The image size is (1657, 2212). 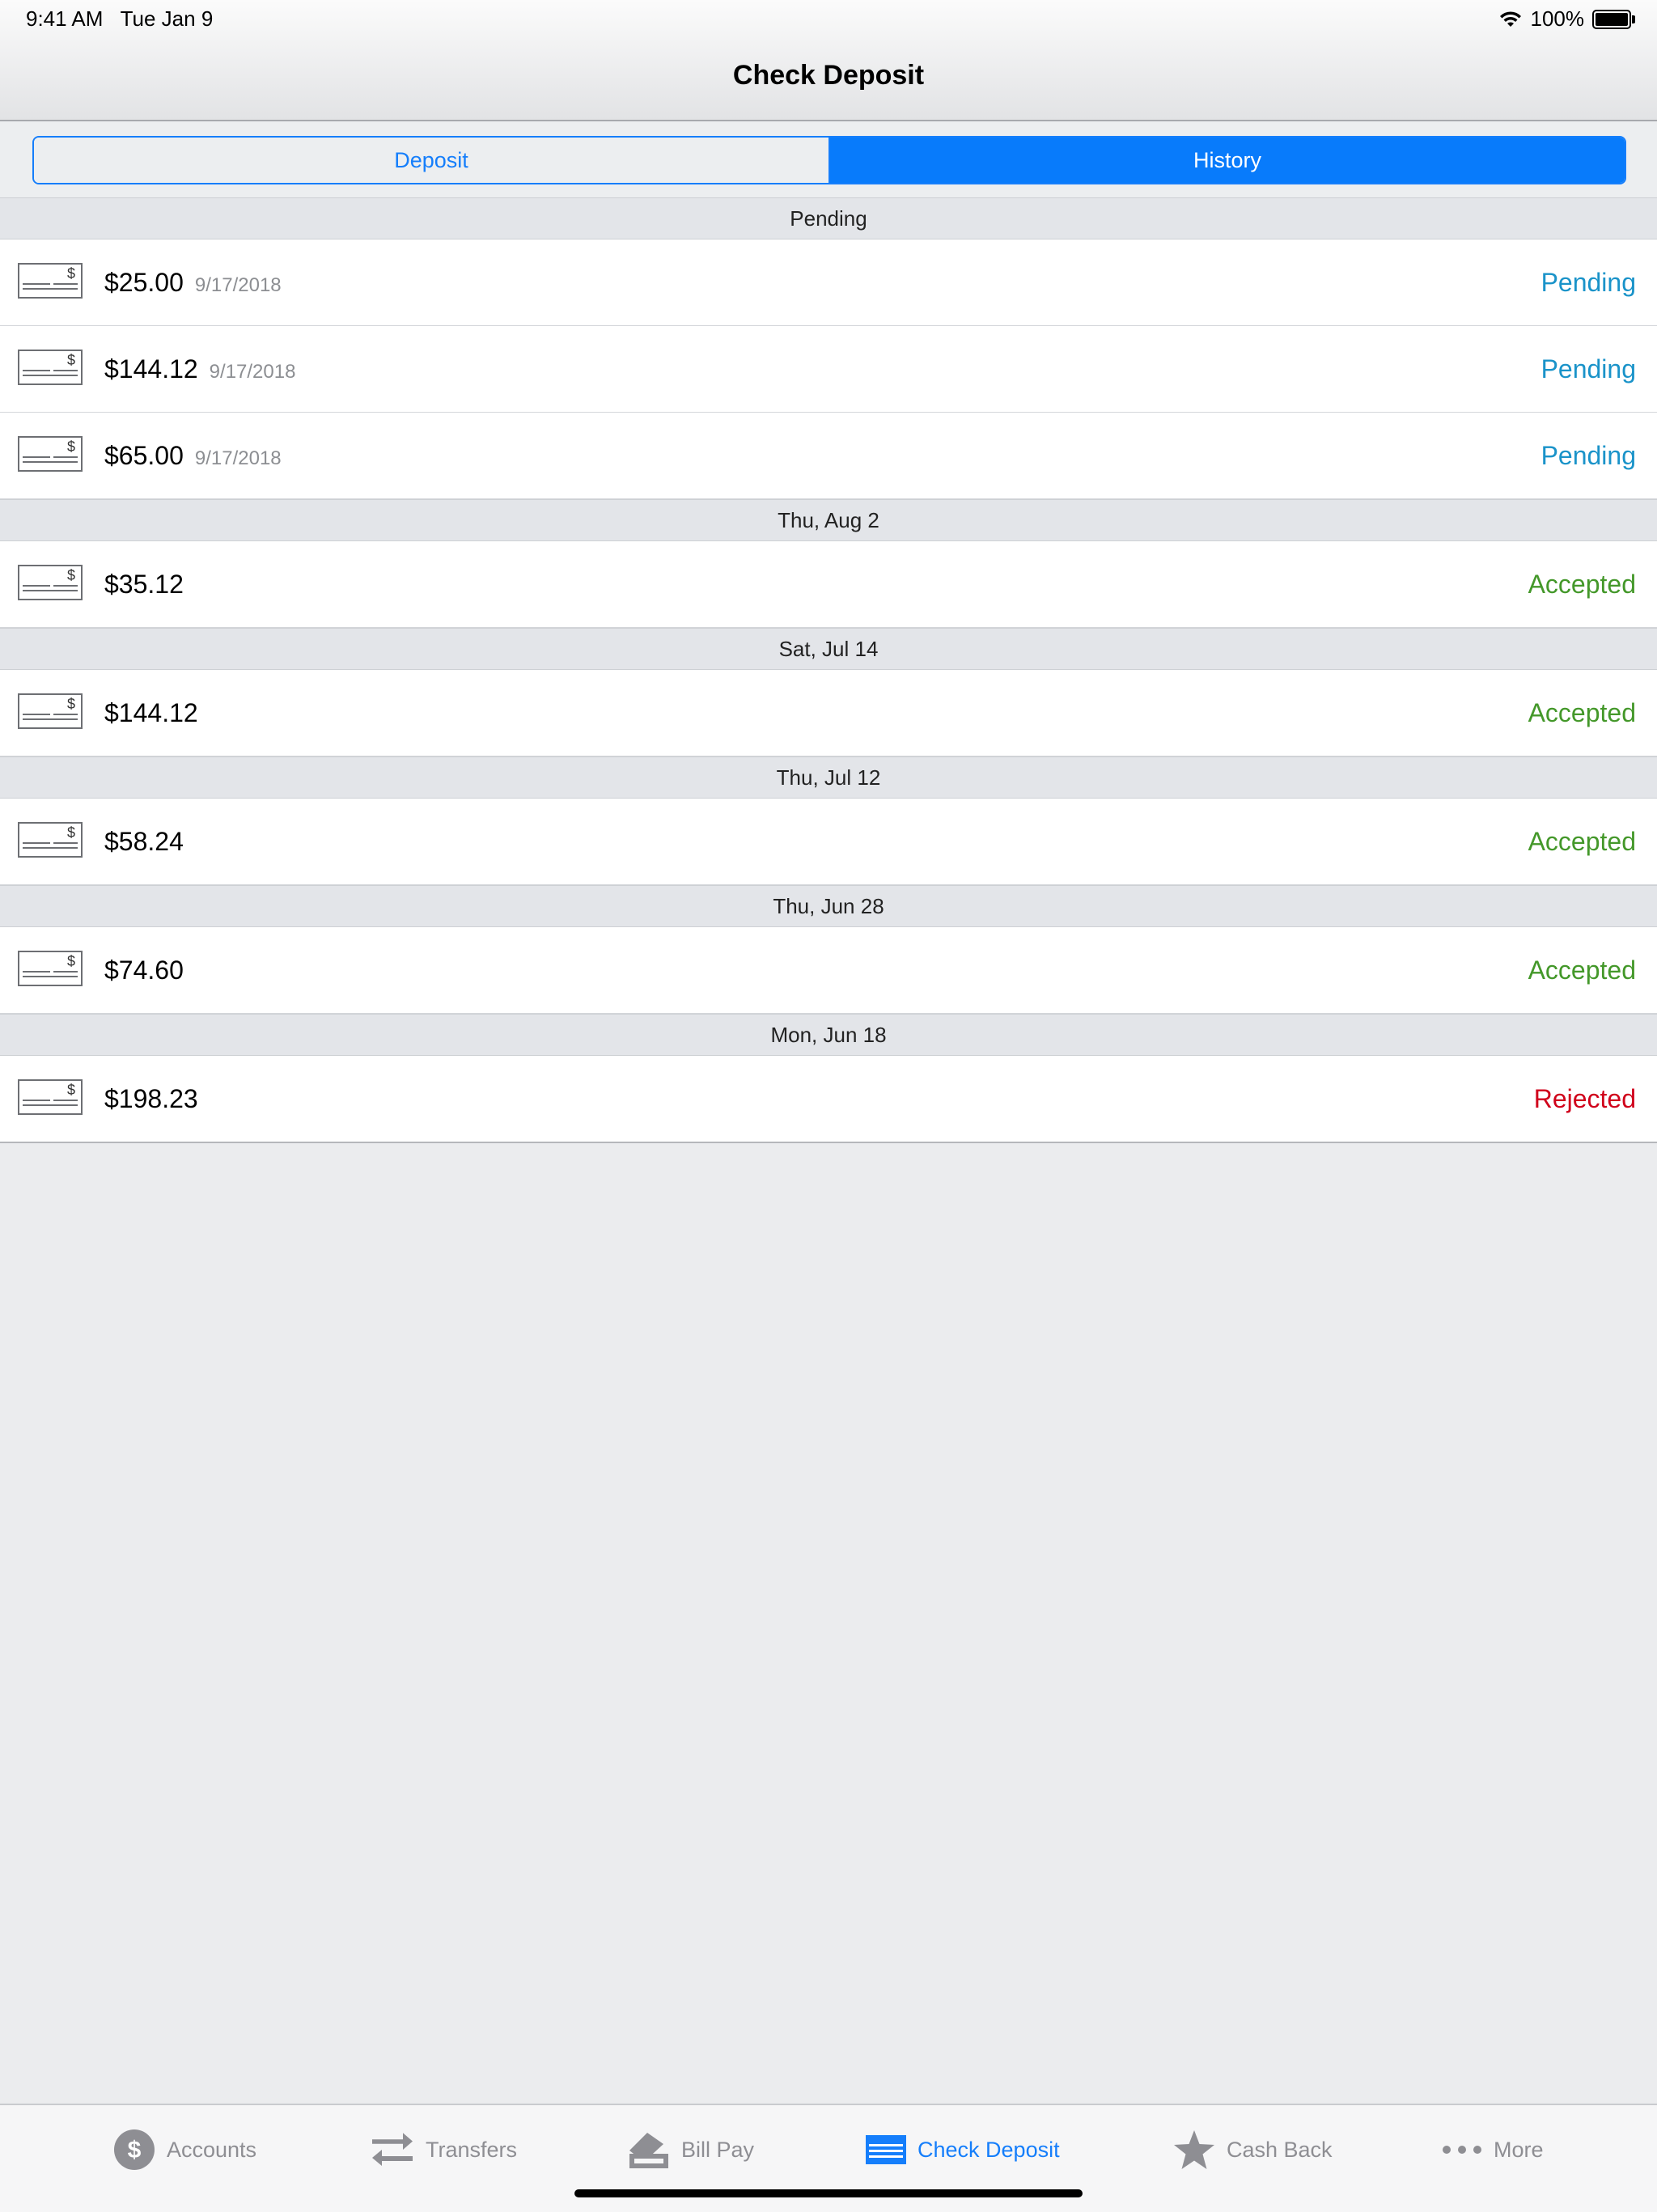 I want to click on tab-accounts: $ Accounts, so click(x=184, y=2149).